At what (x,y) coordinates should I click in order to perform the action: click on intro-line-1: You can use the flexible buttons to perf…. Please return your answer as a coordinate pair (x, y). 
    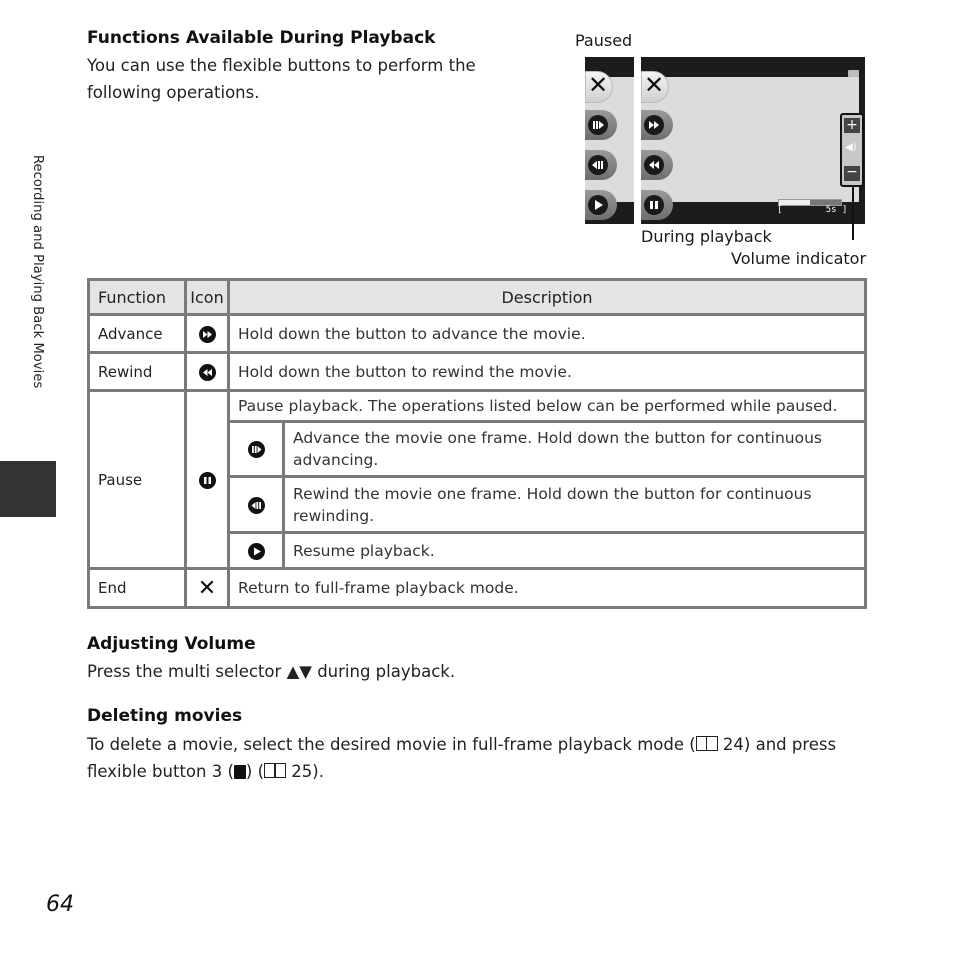
    Looking at the image, I should click on (281, 65).